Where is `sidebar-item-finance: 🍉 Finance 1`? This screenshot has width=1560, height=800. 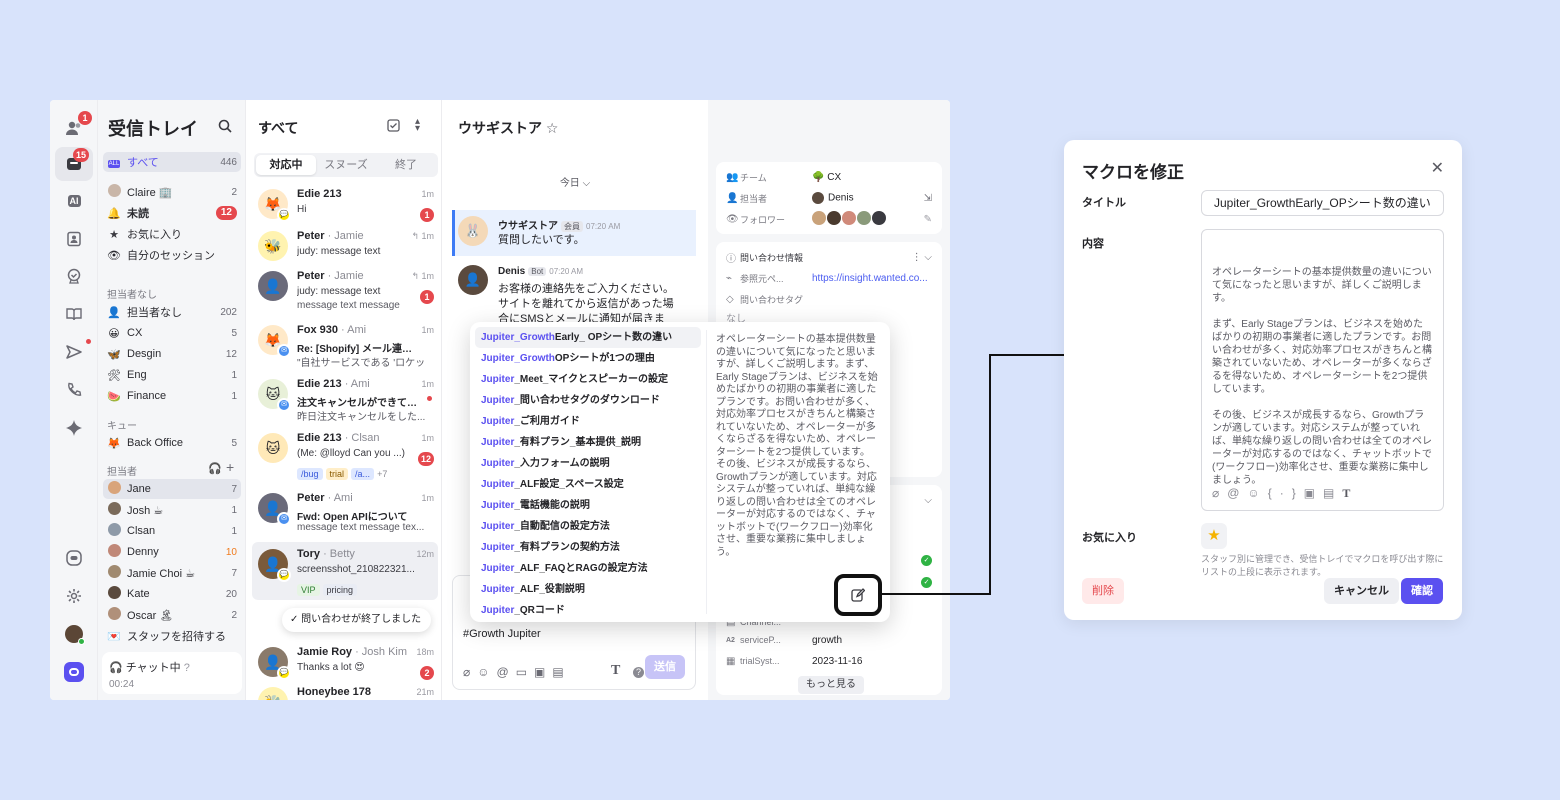 sidebar-item-finance: 🍉 Finance 1 is located at coordinates (172, 396).